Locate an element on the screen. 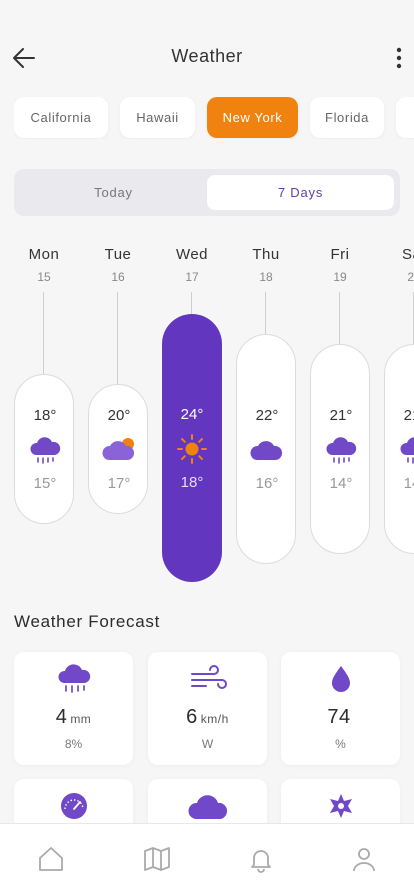 The image size is (414, 896). day-column-wed: Wed 17 24° 18° is located at coordinates (192, 415).